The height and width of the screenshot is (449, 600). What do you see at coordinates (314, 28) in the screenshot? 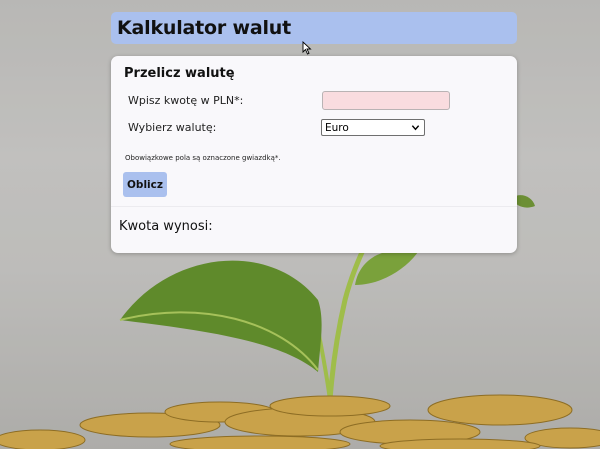
I see `page-header: Kalkulator walut` at bounding box center [314, 28].